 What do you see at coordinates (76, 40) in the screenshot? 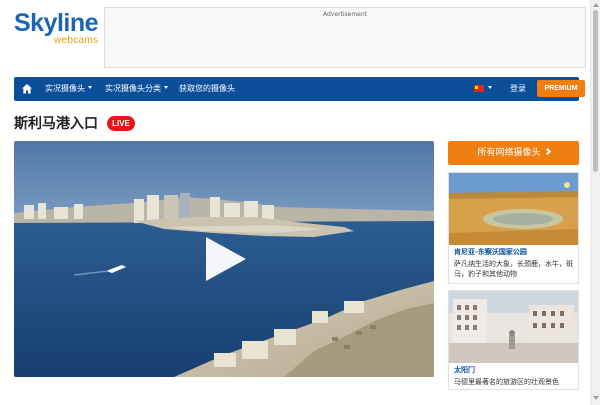
I see `logo-subtext: webcams` at bounding box center [76, 40].